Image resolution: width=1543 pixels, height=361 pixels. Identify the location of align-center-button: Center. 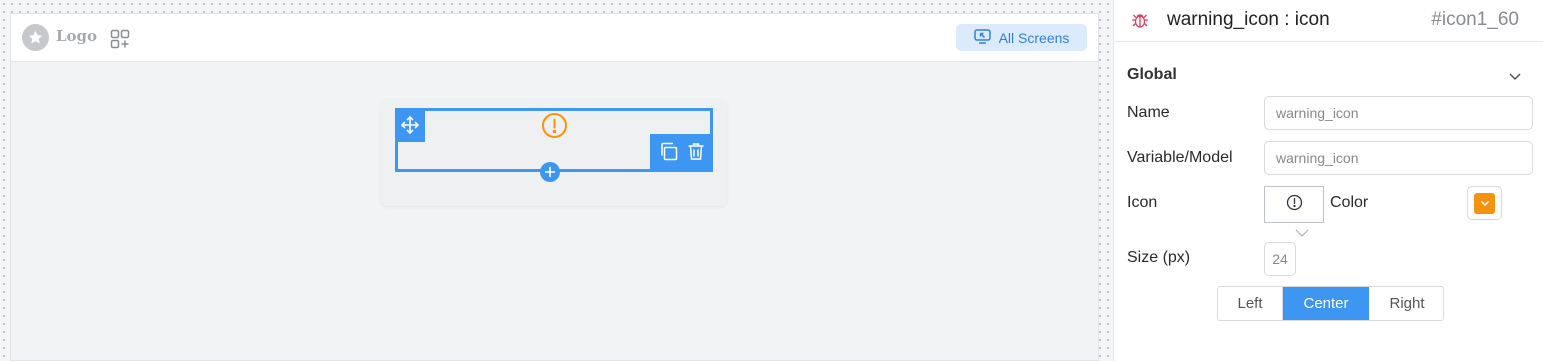
(1326, 303).